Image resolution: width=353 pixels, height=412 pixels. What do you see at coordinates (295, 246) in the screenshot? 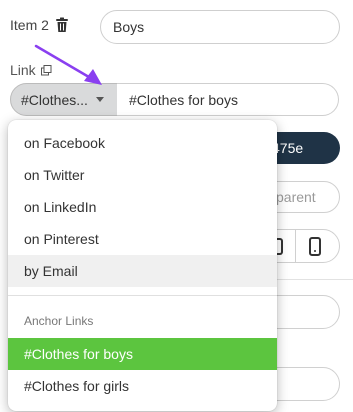
I see `device-separator` at bounding box center [295, 246].